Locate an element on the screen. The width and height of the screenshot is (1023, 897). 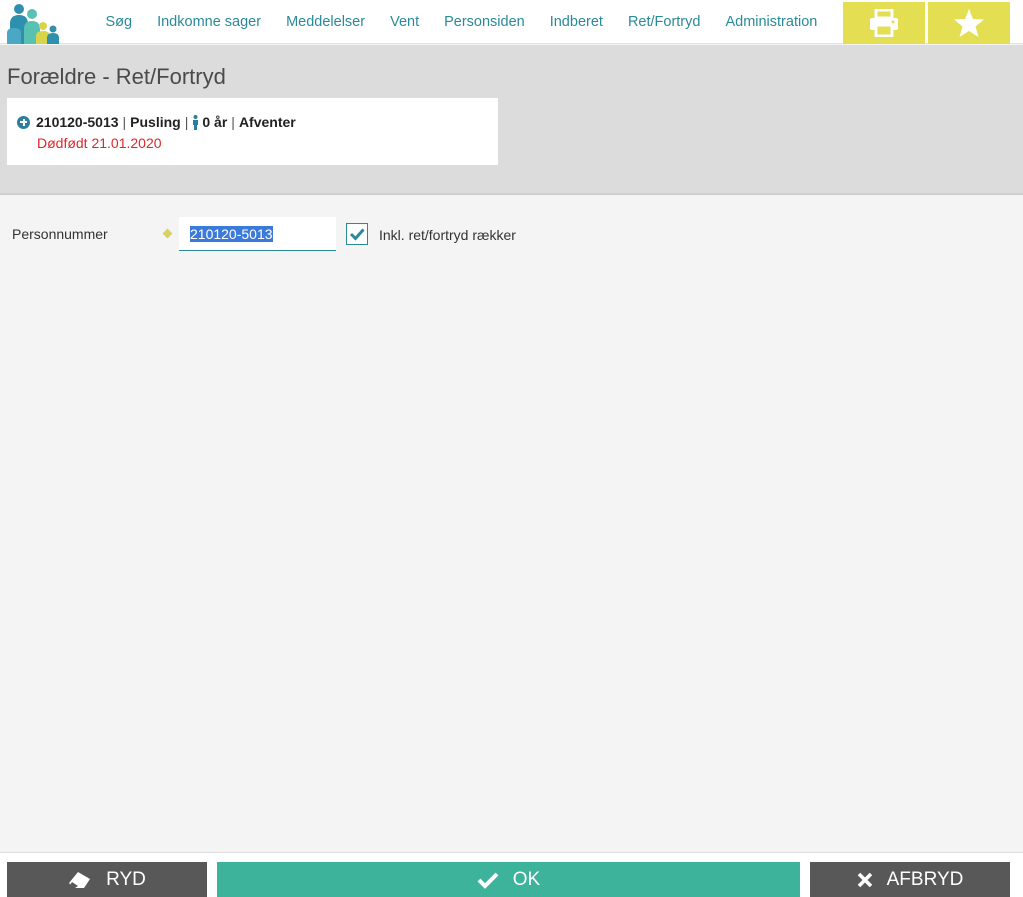
ryd-button: RYD is located at coordinates (107, 879).